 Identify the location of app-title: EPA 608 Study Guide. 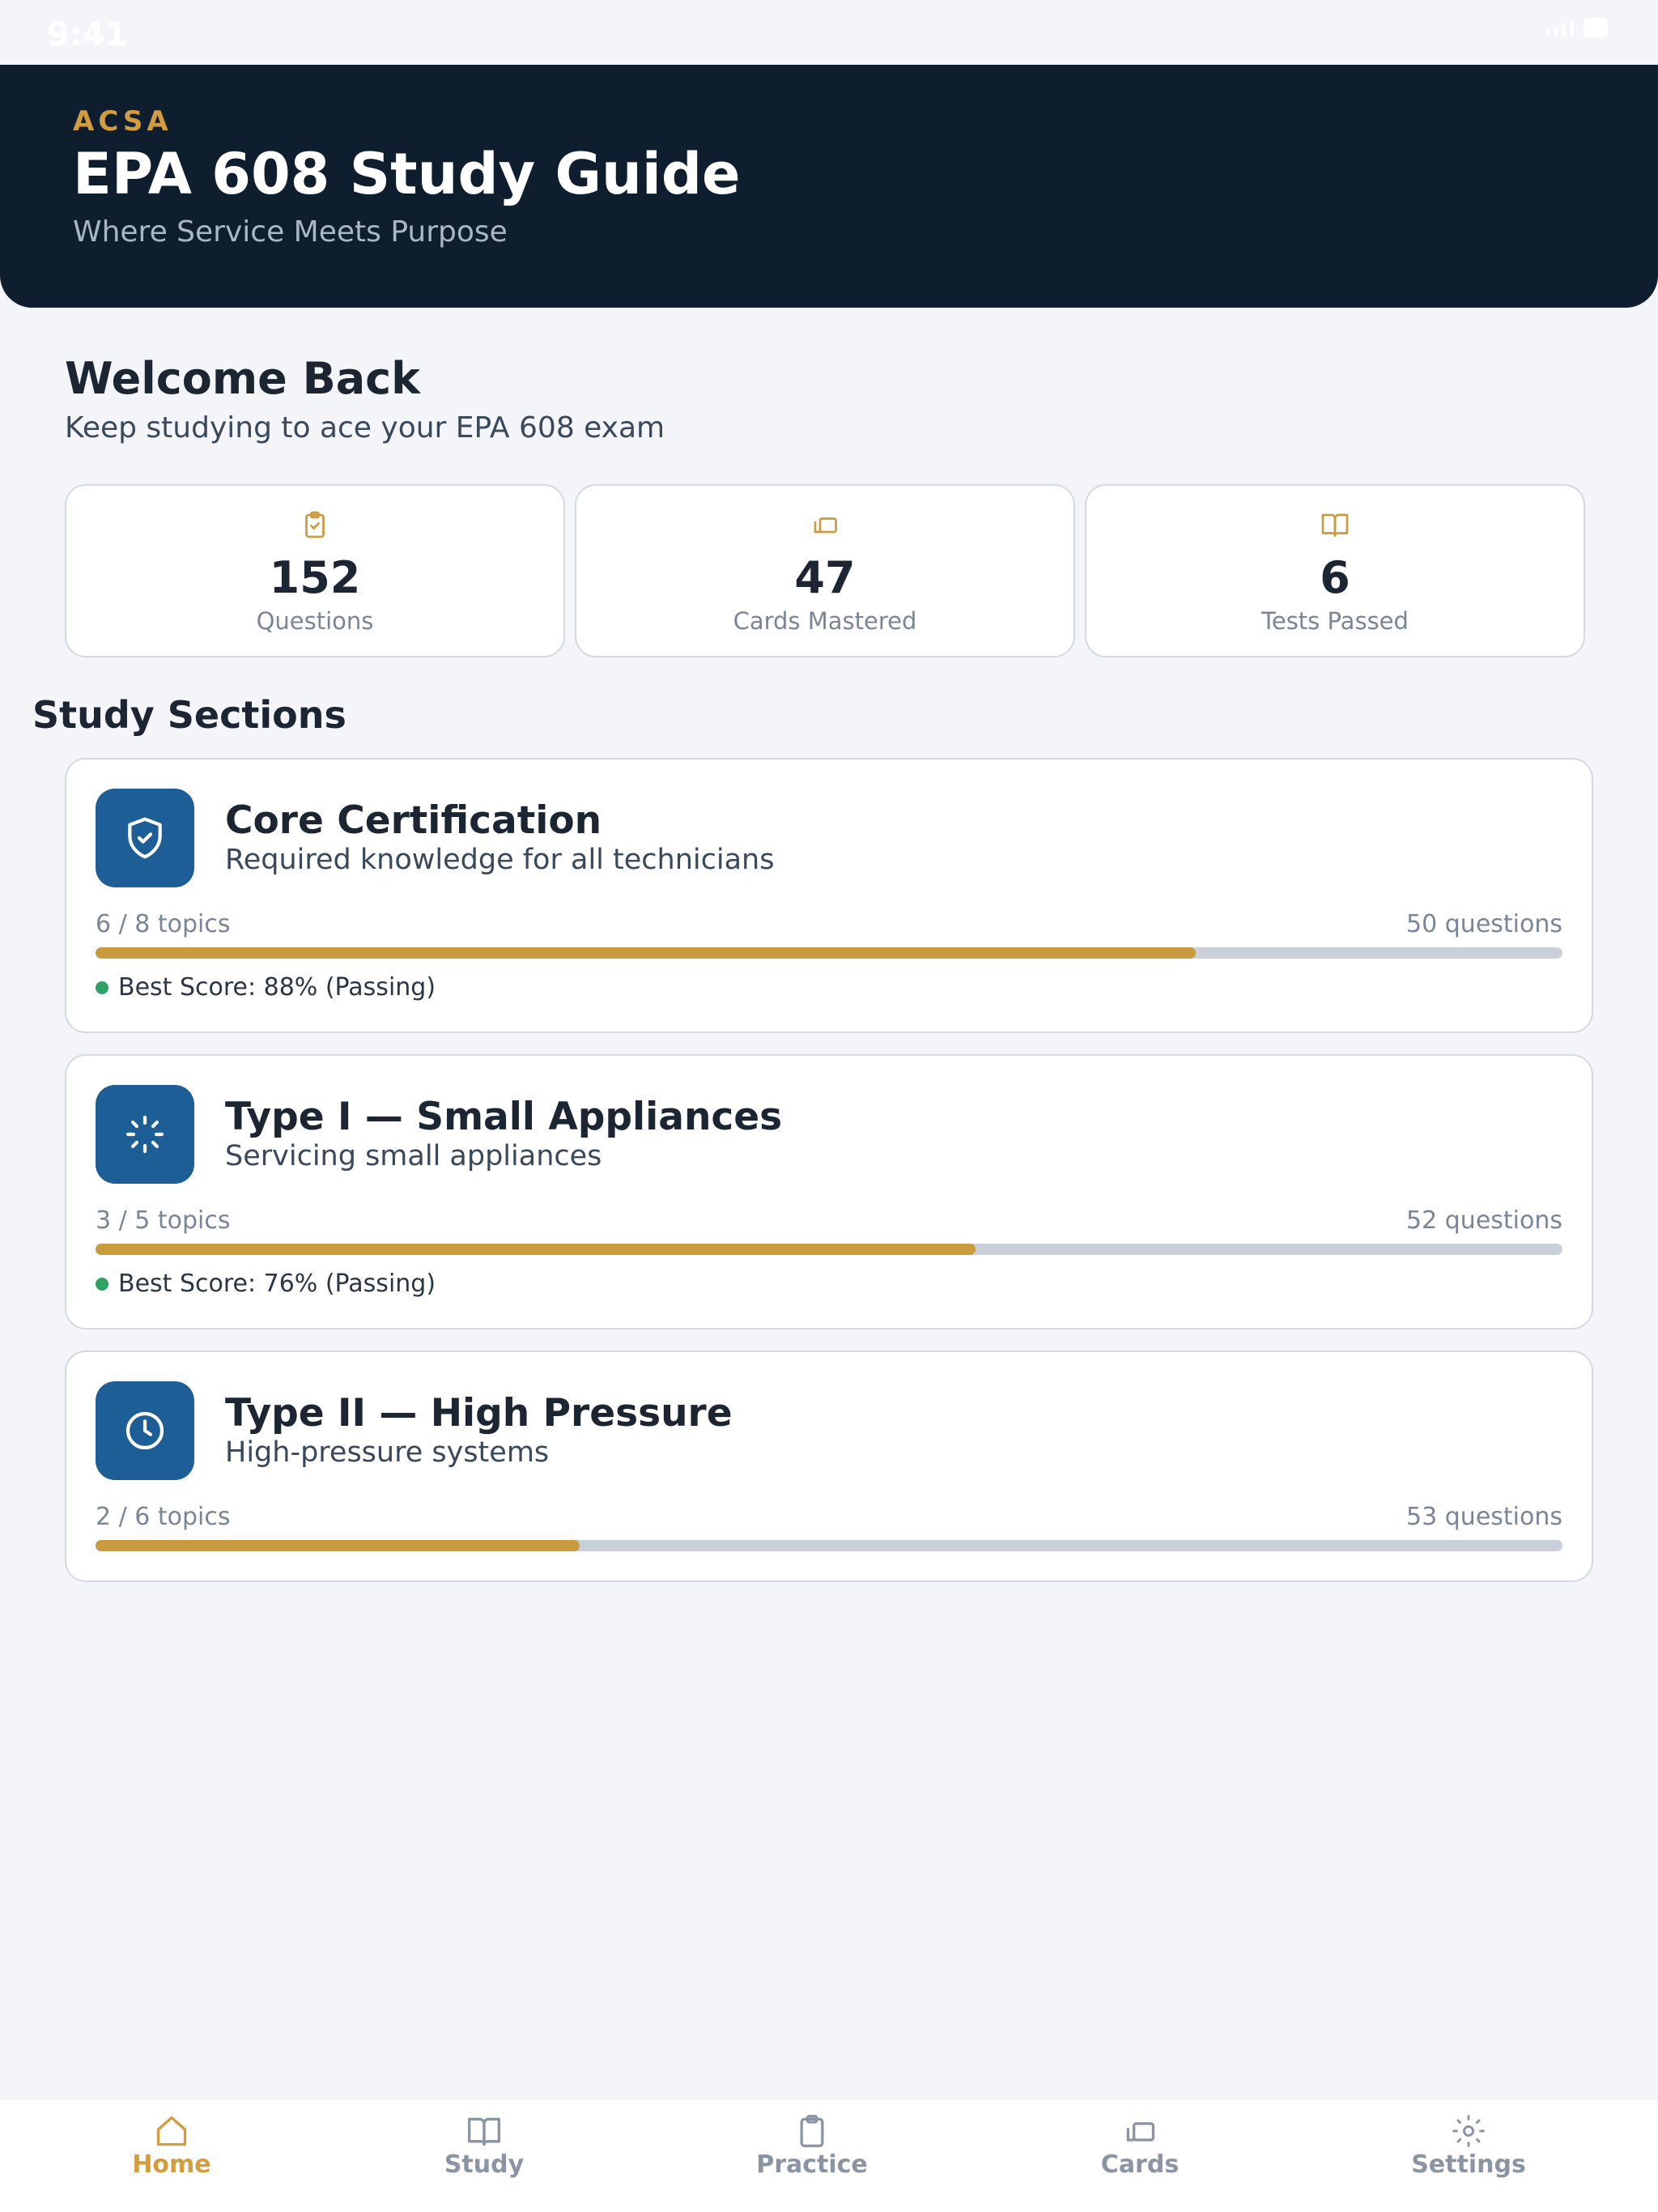
(407, 174).